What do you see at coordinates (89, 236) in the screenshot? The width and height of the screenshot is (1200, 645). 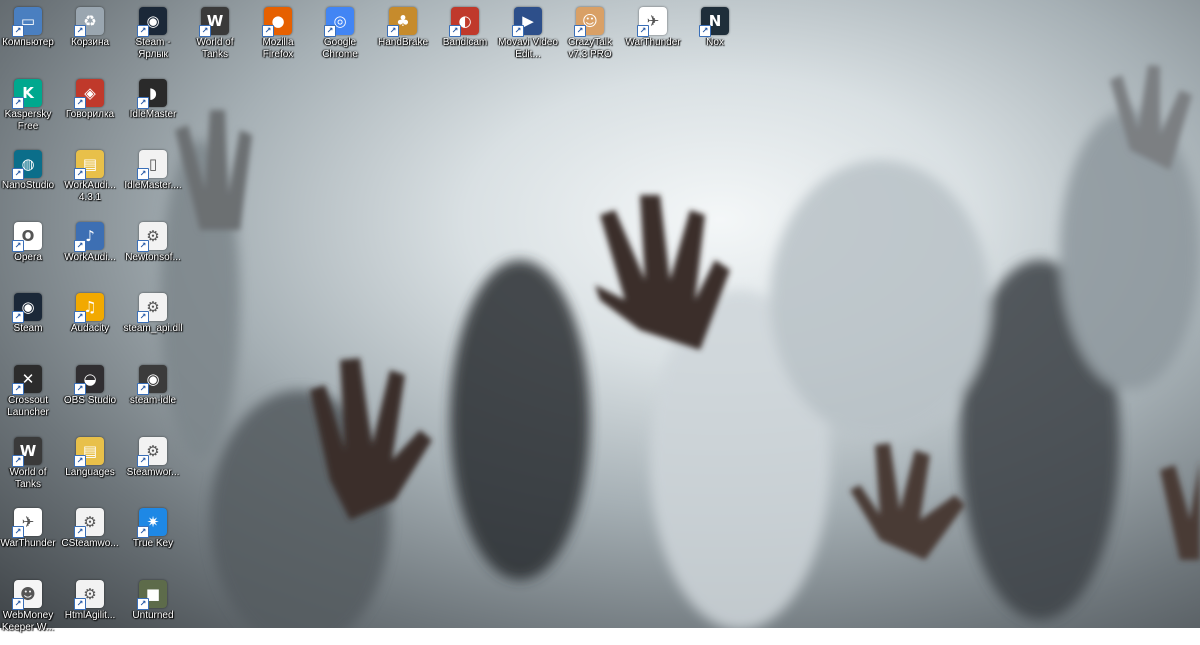 I see `workaudio-icon: ♪ ↗` at bounding box center [89, 236].